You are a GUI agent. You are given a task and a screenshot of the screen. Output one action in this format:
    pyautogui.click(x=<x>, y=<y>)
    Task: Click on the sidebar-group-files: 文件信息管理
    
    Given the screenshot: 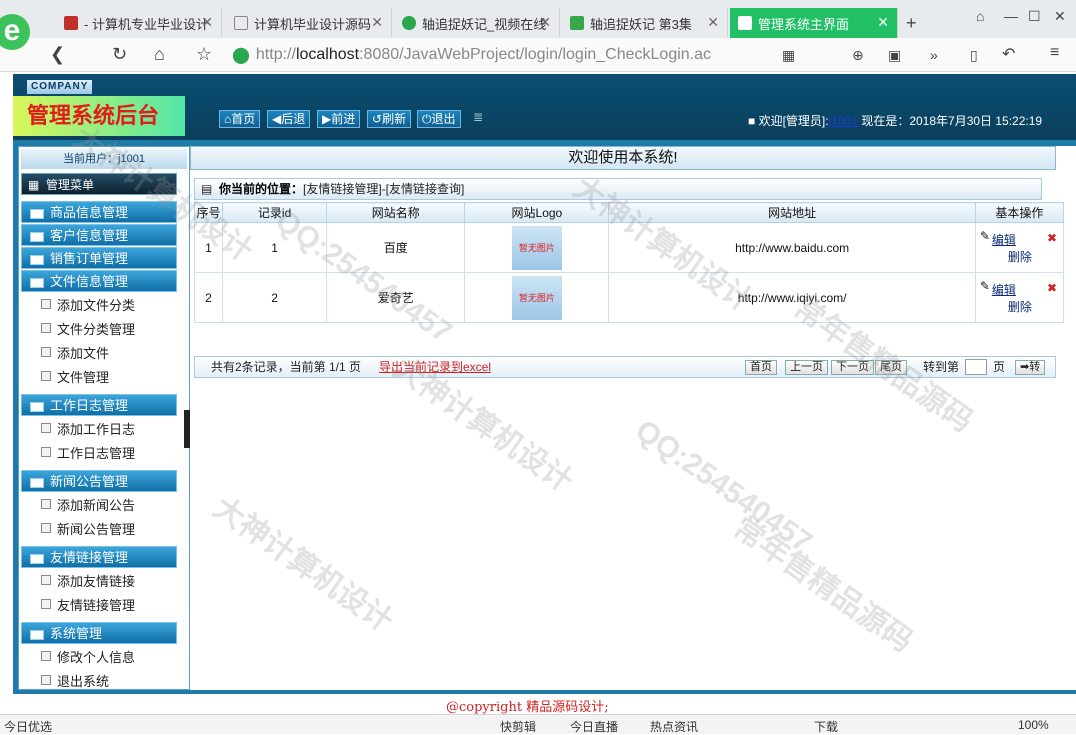 What is the action you would take?
    pyautogui.click(x=99, y=281)
    